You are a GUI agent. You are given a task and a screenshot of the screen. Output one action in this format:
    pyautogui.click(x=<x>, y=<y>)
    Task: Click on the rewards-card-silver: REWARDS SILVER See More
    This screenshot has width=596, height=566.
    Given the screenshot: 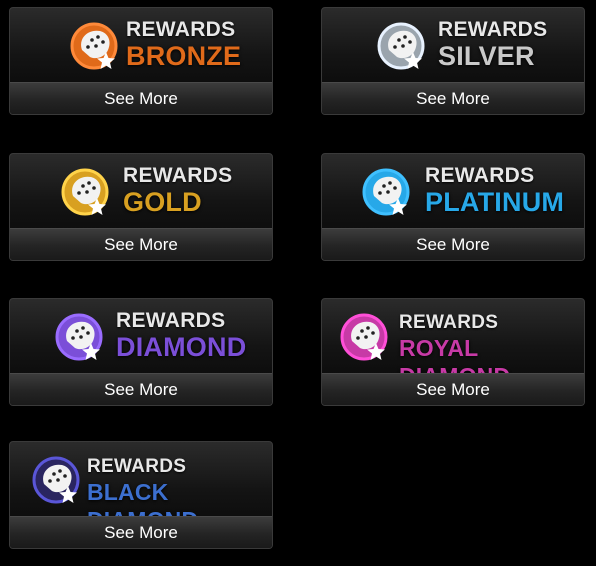 What is the action you would take?
    pyautogui.click(x=453, y=61)
    